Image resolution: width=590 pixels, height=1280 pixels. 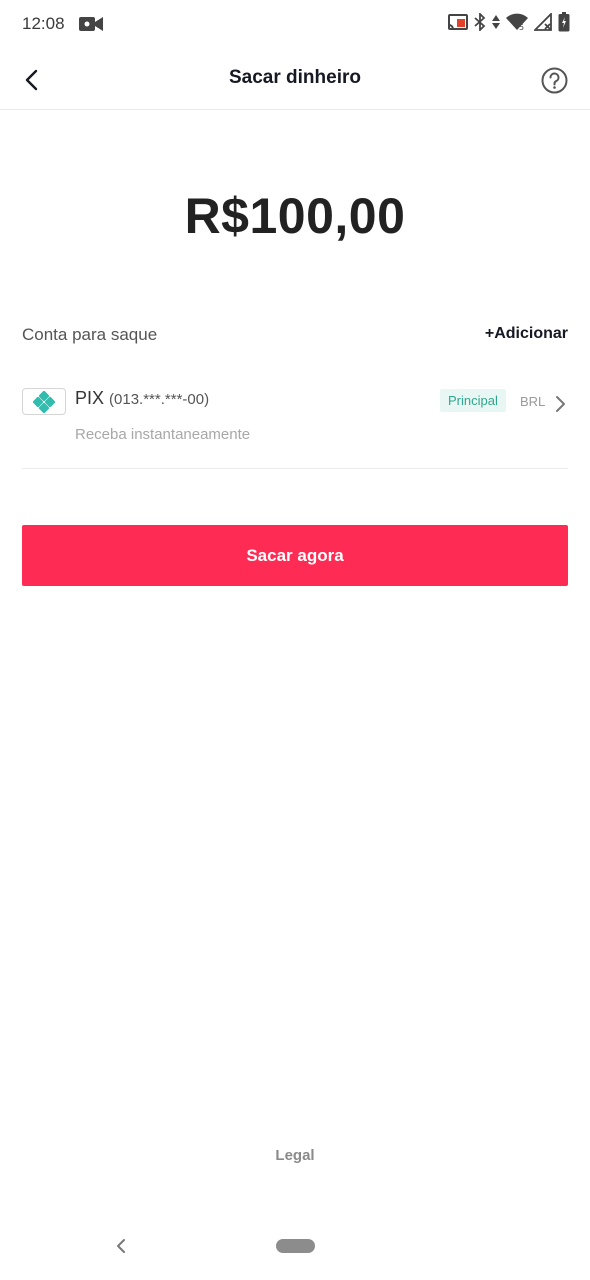 I want to click on question-circle-icon, so click(x=554, y=80).